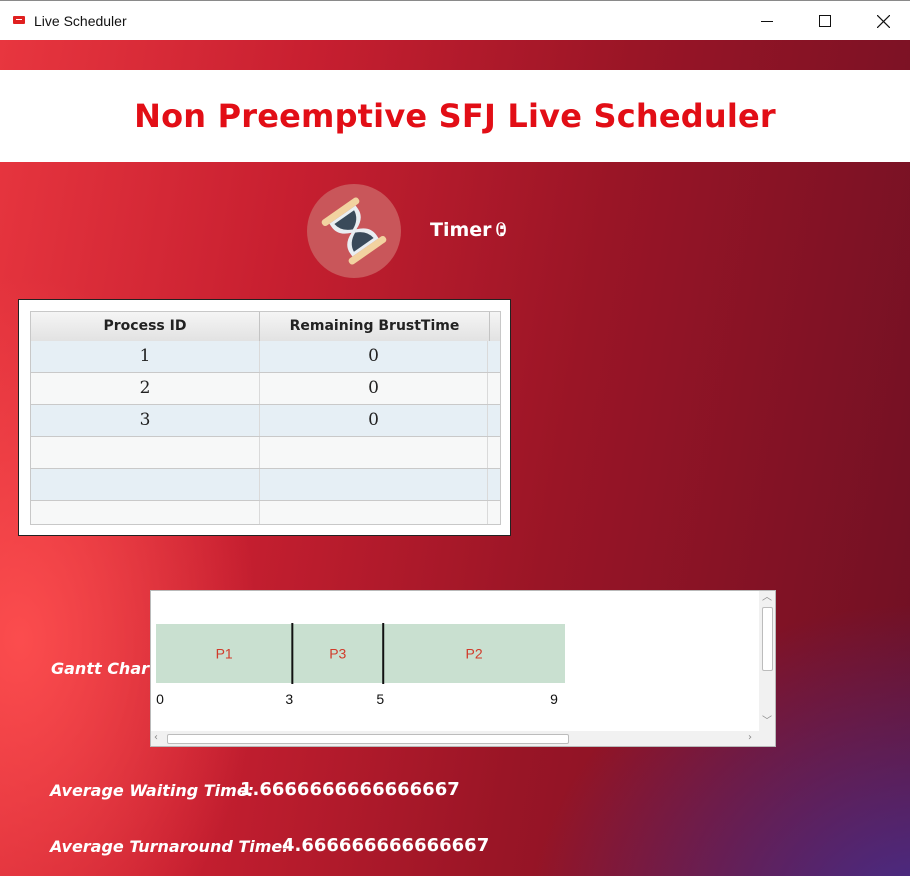 This screenshot has width=910, height=876. What do you see at coordinates (145, 326) in the screenshot?
I see `column-header-process-id: Process ID` at bounding box center [145, 326].